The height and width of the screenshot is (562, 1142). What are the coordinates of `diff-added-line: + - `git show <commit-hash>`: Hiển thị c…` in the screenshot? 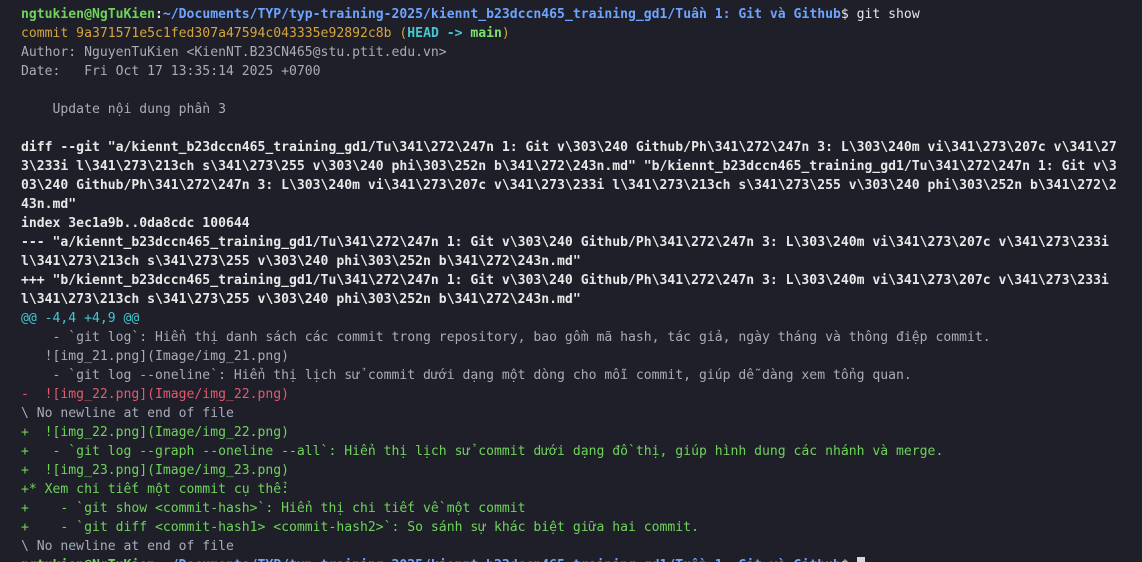 It's located at (273, 508).